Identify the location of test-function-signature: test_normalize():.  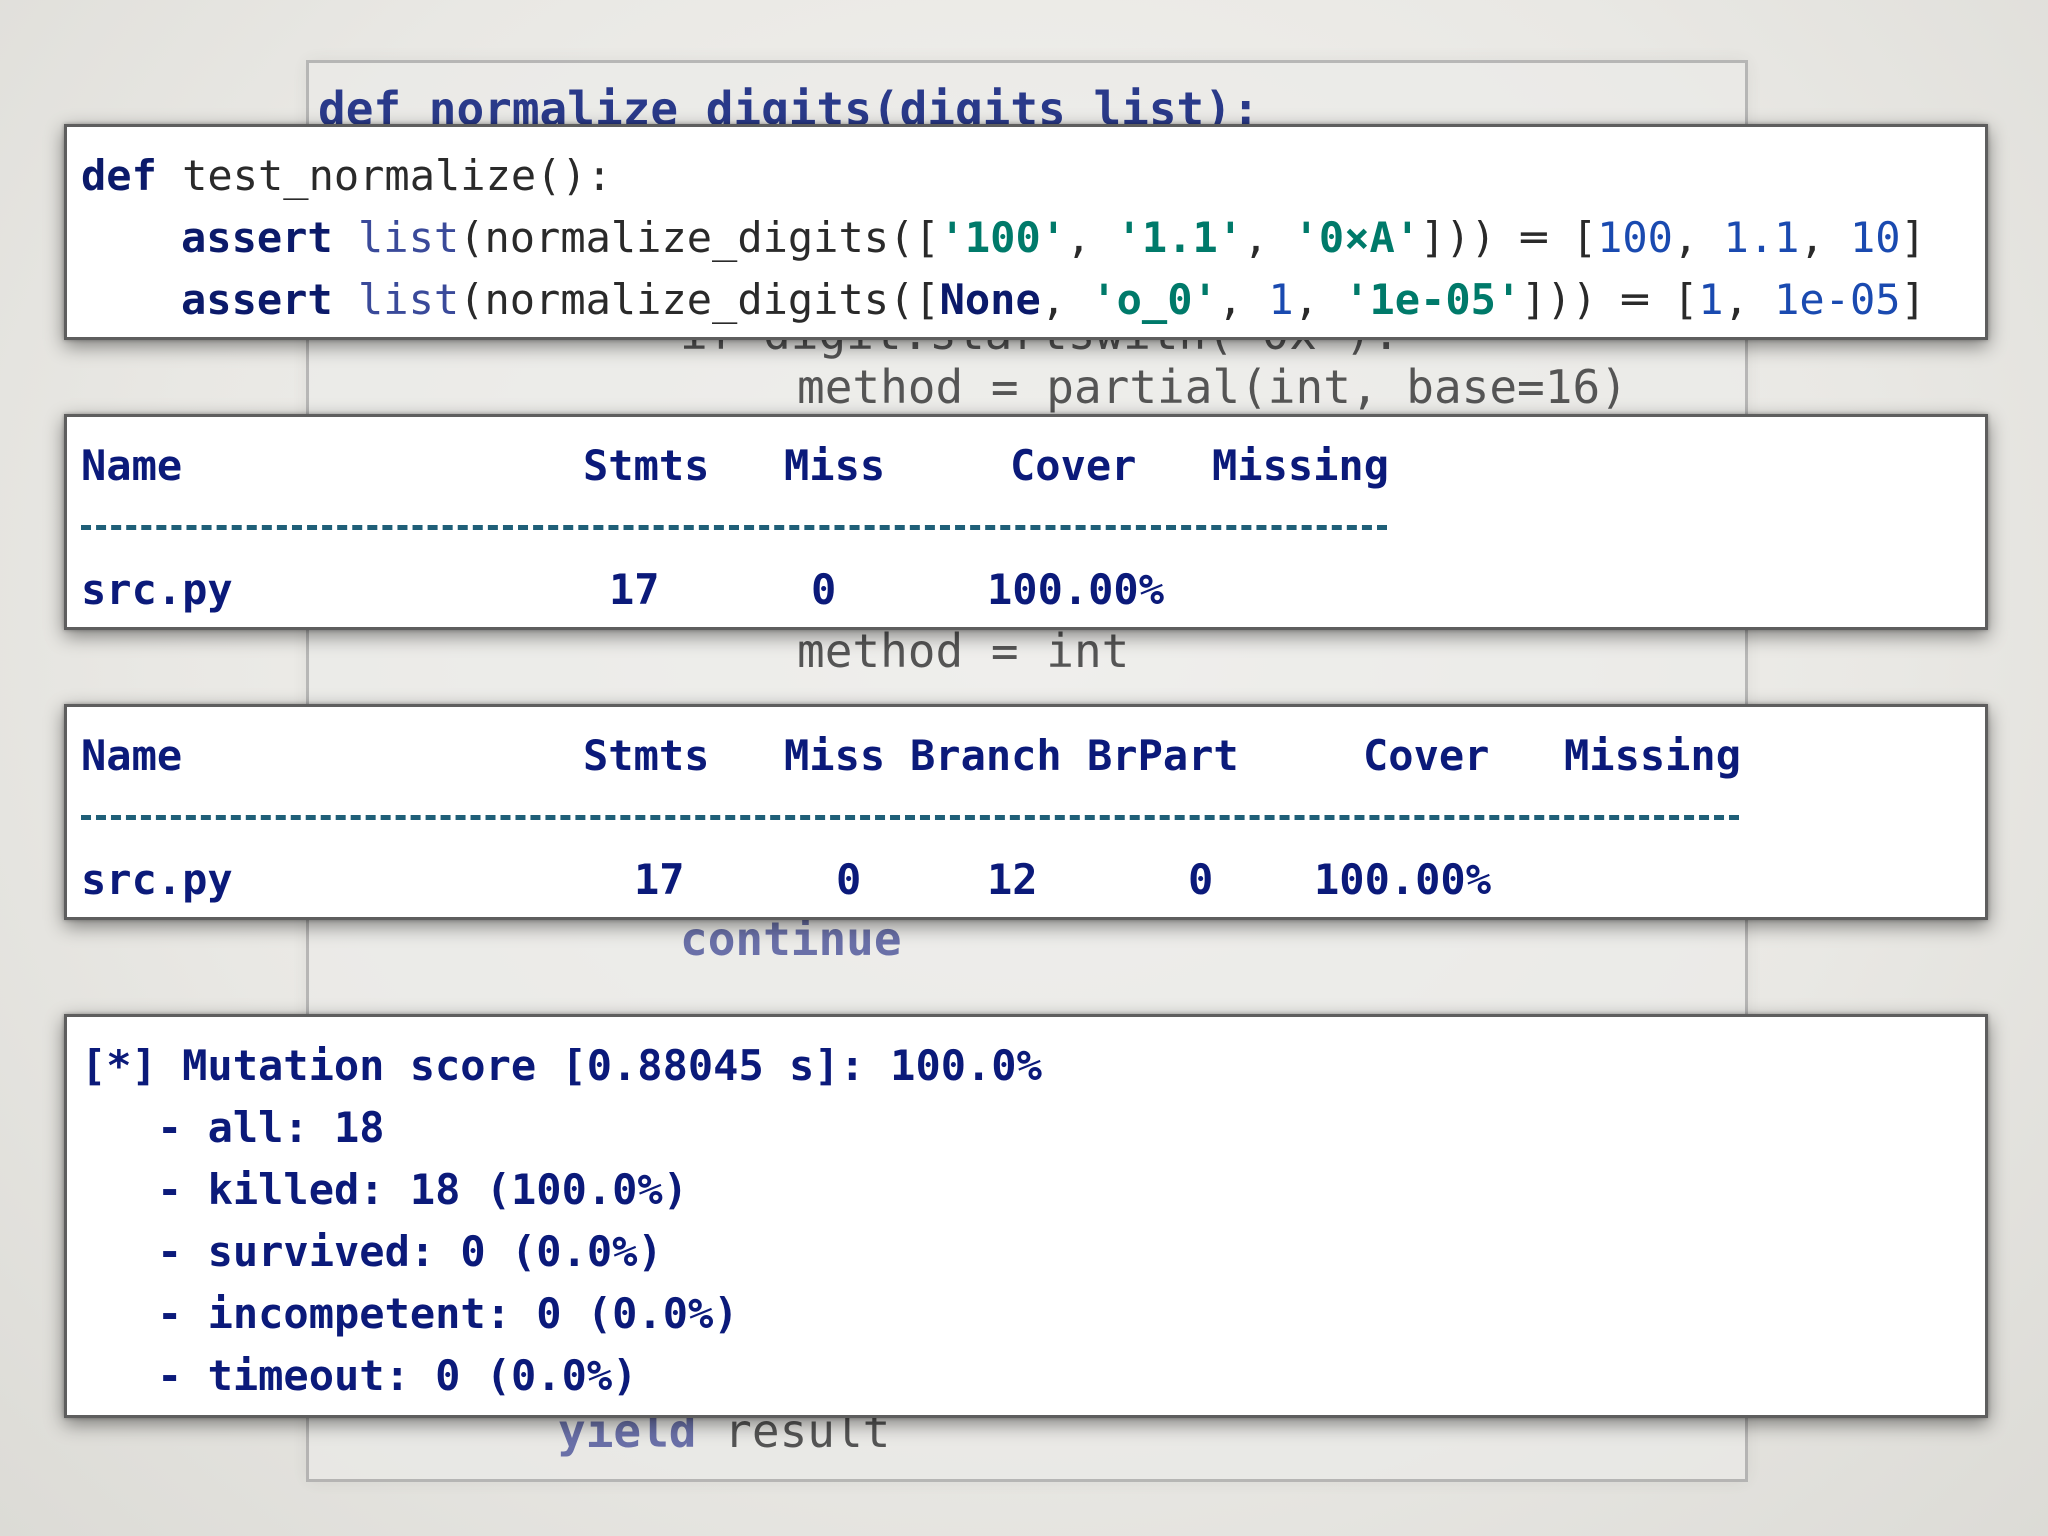
(384, 175).